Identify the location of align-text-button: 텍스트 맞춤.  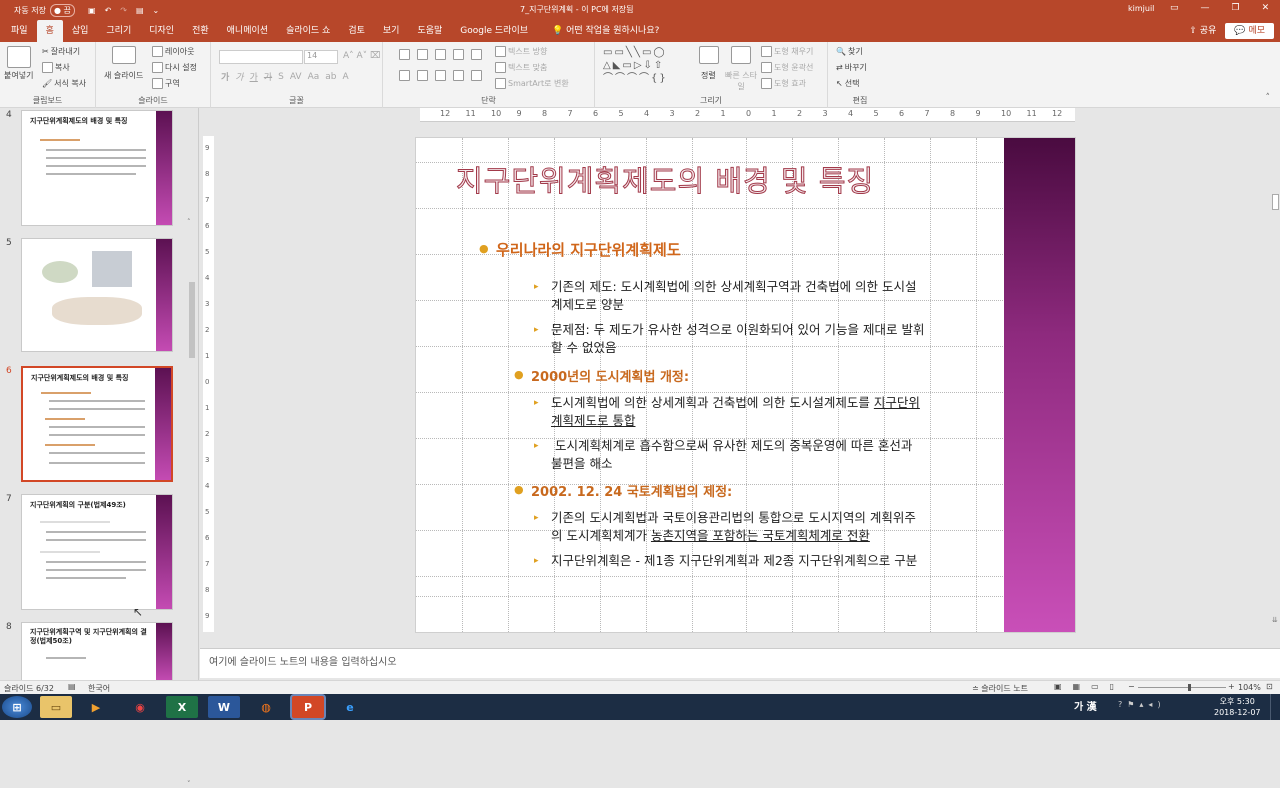
(521, 67).